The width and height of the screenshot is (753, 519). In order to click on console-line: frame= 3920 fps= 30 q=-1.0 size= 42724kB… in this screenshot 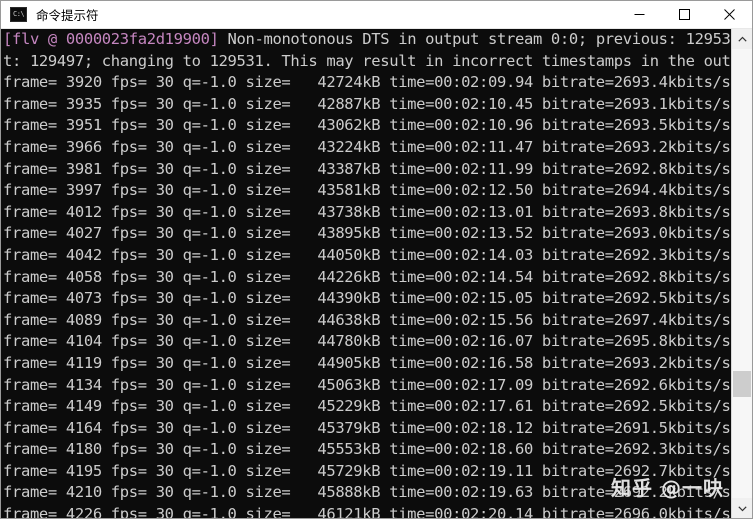, I will do `click(367, 83)`.